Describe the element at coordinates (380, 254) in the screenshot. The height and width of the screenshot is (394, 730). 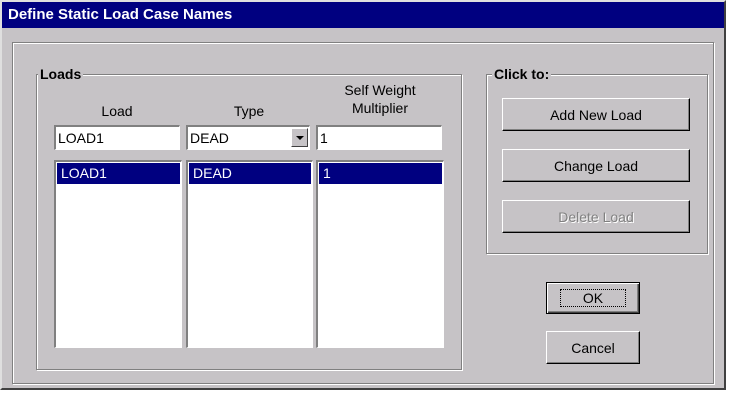
I see `multiplier-list: 1` at that location.